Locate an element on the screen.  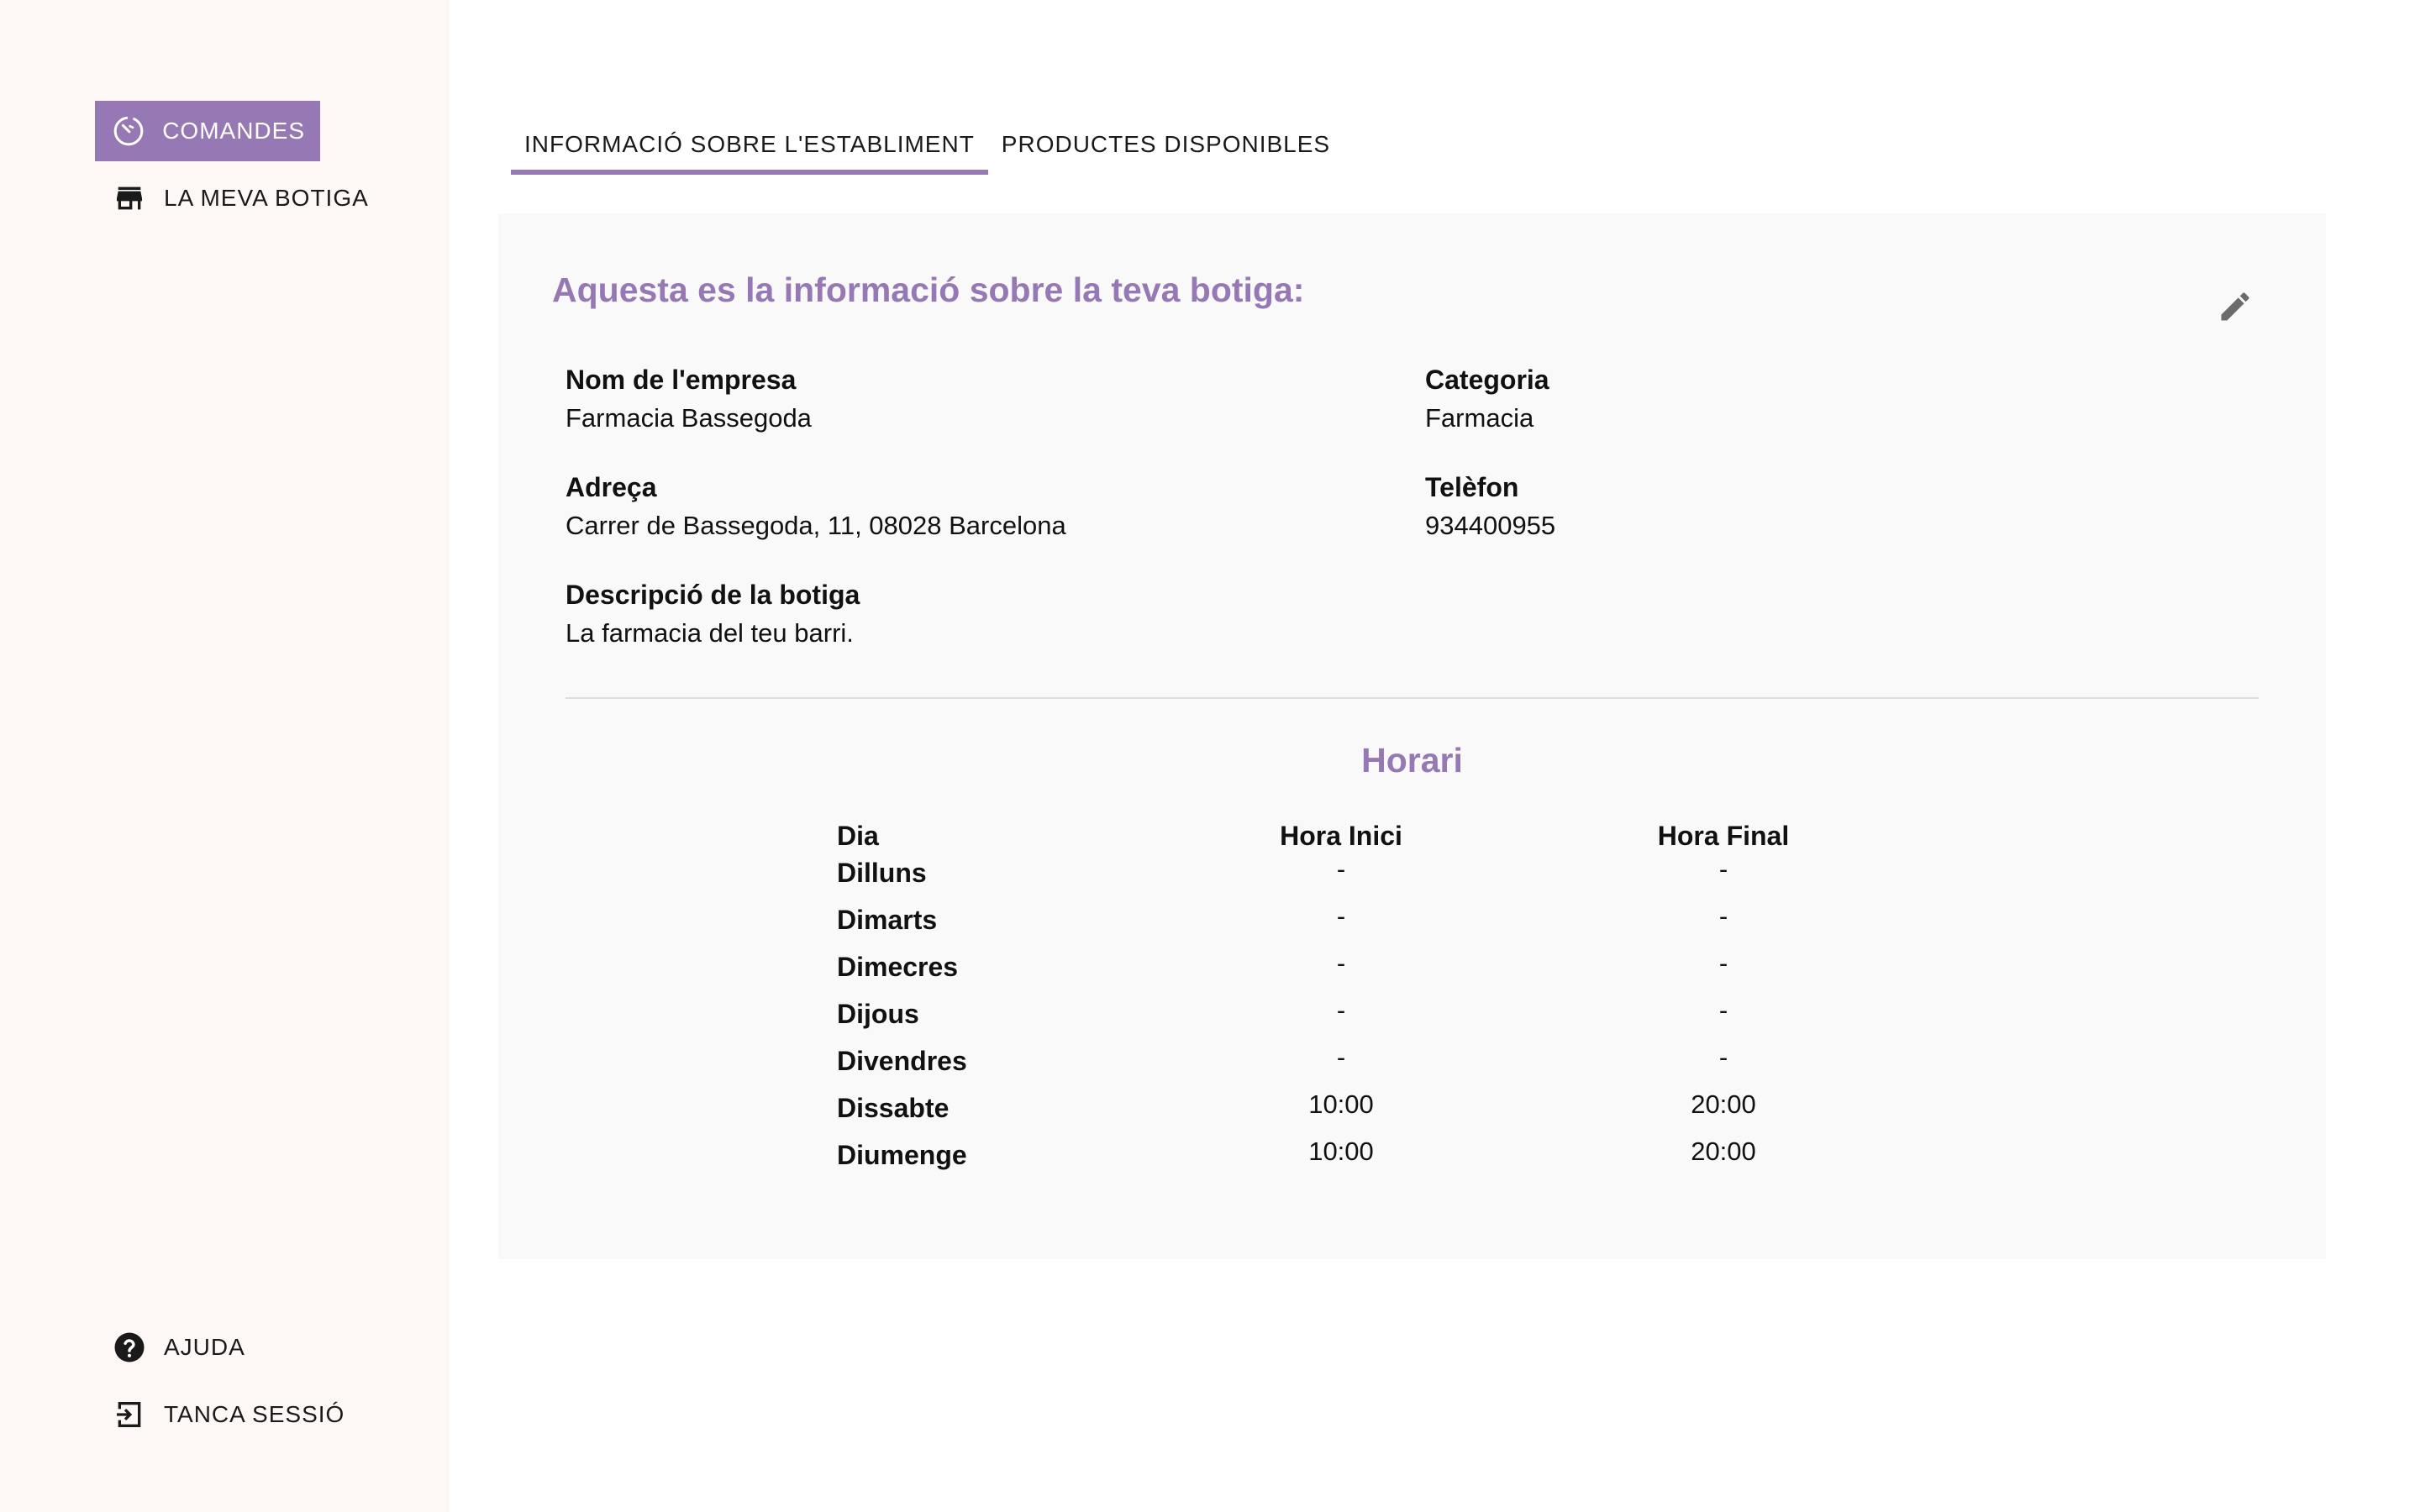
sidebar-item-label: TANCA SESSIÓ is located at coordinates (255, 1414).